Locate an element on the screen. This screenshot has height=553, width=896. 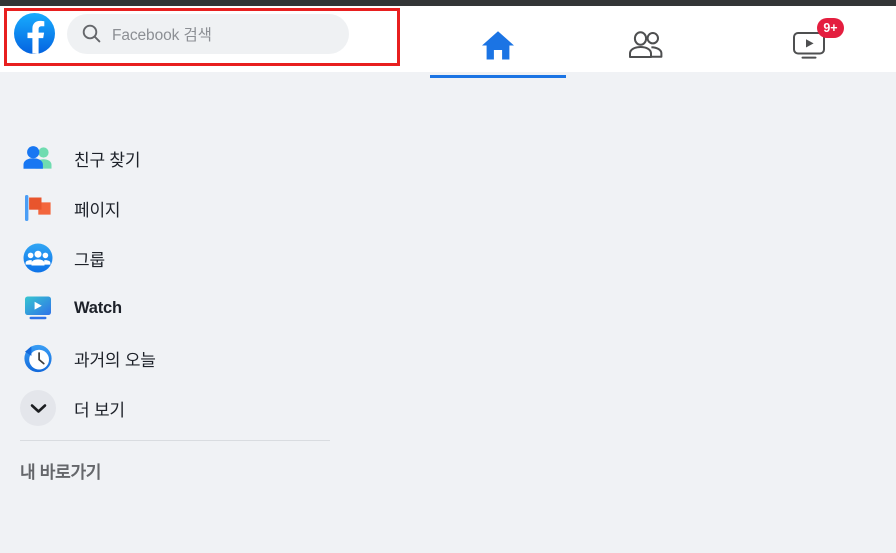
tab-home is located at coordinates (498, 45).